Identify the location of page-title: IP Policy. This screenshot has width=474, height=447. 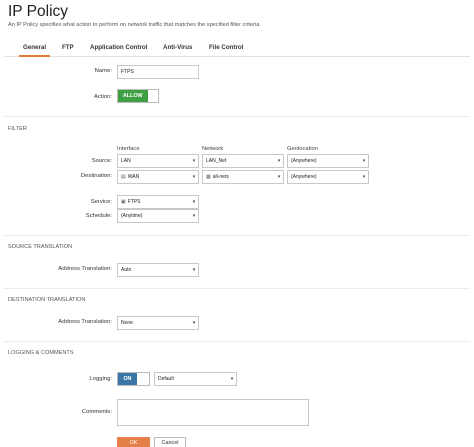
(38, 11).